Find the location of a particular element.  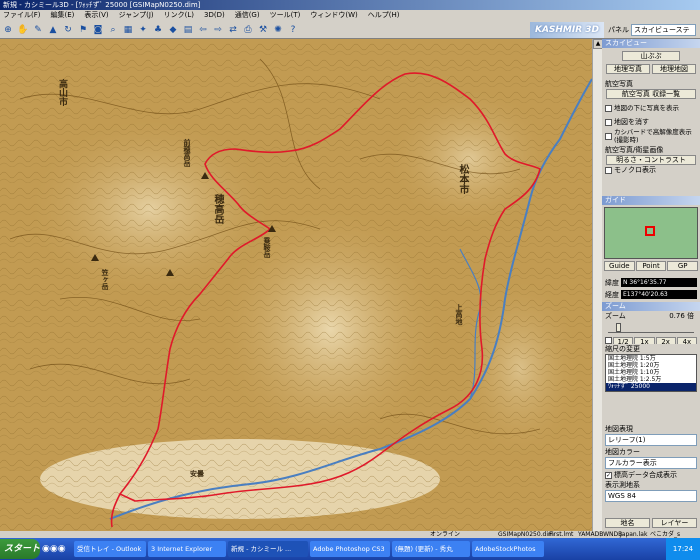

scale-item-selected: ﾜｫｯﾁずﾞ 25000 is located at coordinates (651, 387).